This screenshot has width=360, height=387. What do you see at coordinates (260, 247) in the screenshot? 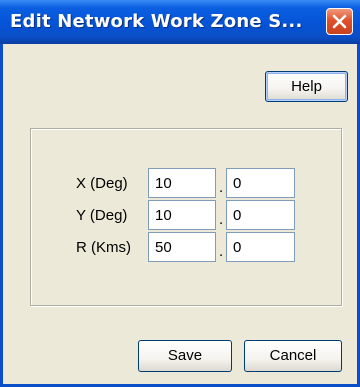
I see `r-kms-dec-input` at bounding box center [260, 247].